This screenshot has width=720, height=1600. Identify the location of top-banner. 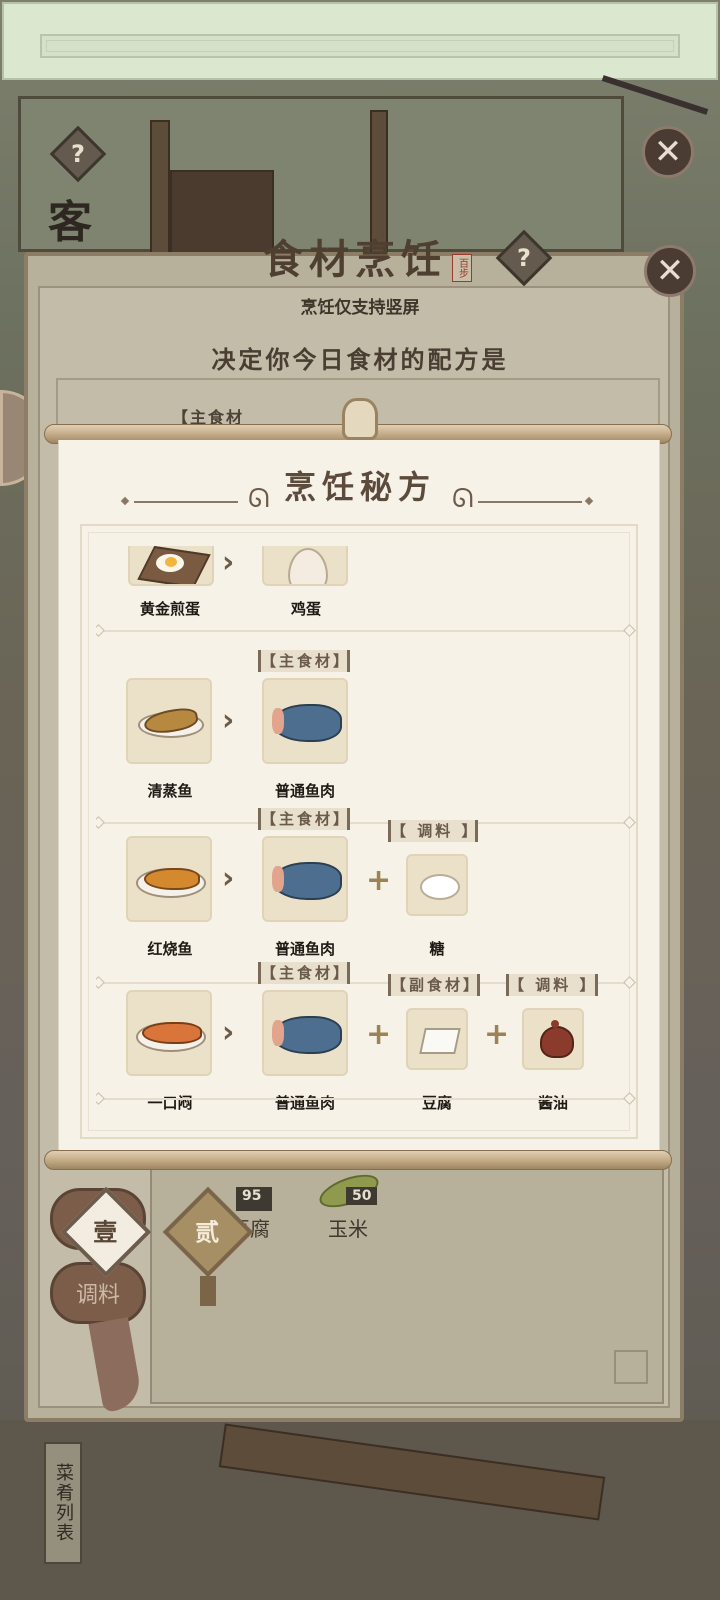
(360, 41).